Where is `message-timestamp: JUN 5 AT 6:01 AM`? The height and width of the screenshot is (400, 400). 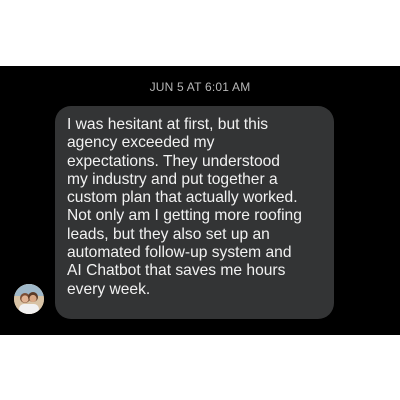
message-timestamp: JUN 5 AT 6:01 AM is located at coordinates (200, 87).